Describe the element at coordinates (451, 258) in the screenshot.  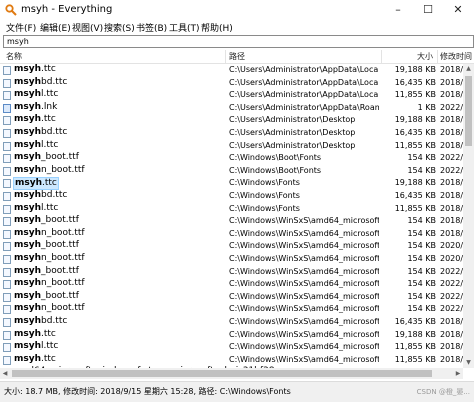
I see `file-date: 2020/` at that location.